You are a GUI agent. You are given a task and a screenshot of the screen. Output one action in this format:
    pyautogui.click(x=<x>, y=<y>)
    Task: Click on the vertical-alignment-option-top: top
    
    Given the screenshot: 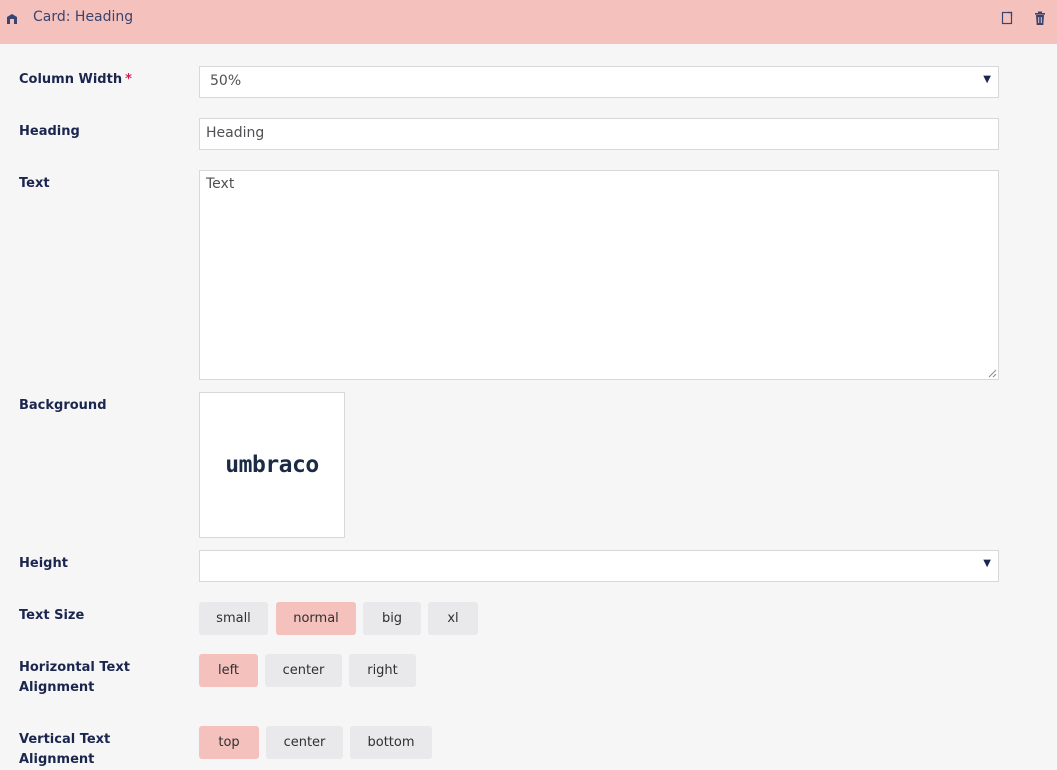 What is the action you would take?
    pyautogui.click(x=229, y=742)
    